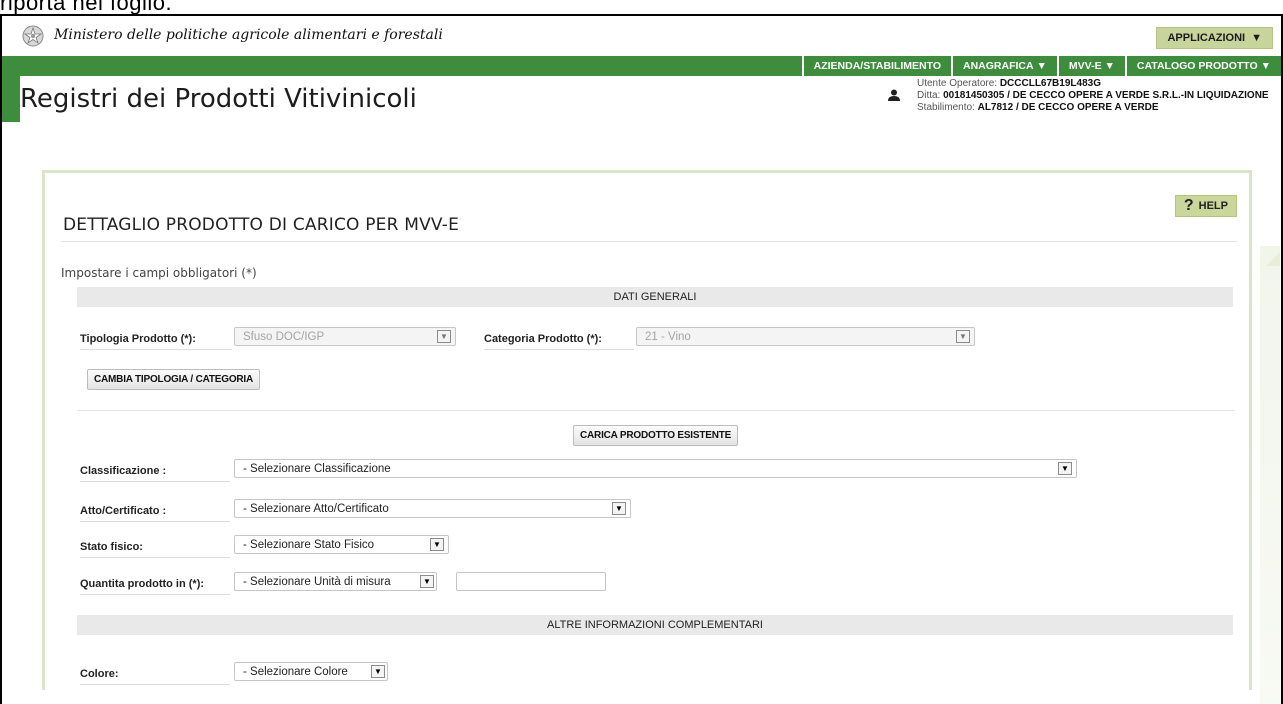  What do you see at coordinates (284, 336) in the screenshot?
I see `tipologia-value: Sfuso DOC/IGP` at bounding box center [284, 336].